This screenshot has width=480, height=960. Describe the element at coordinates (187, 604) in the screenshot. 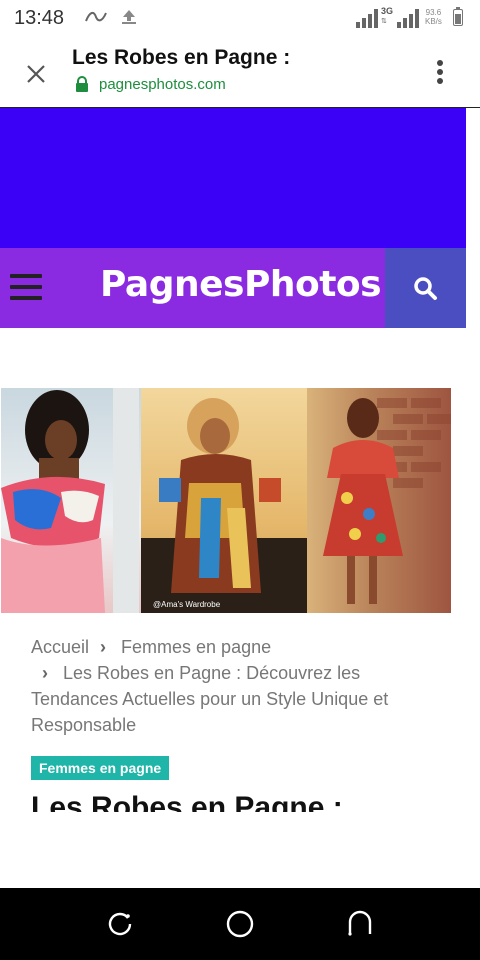

I see `photo-credit: @Ama's Wardrobe` at that location.